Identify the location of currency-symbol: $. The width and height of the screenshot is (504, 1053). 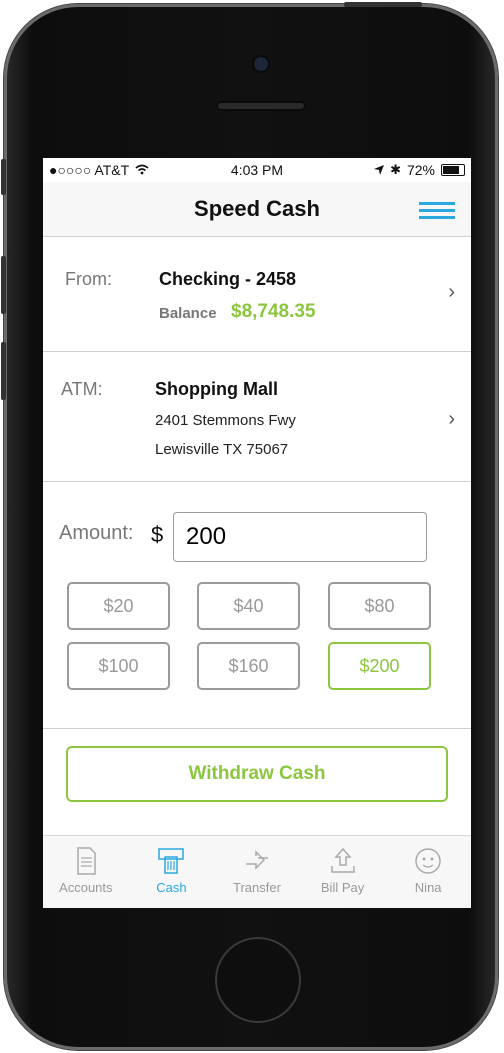
(157, 534).